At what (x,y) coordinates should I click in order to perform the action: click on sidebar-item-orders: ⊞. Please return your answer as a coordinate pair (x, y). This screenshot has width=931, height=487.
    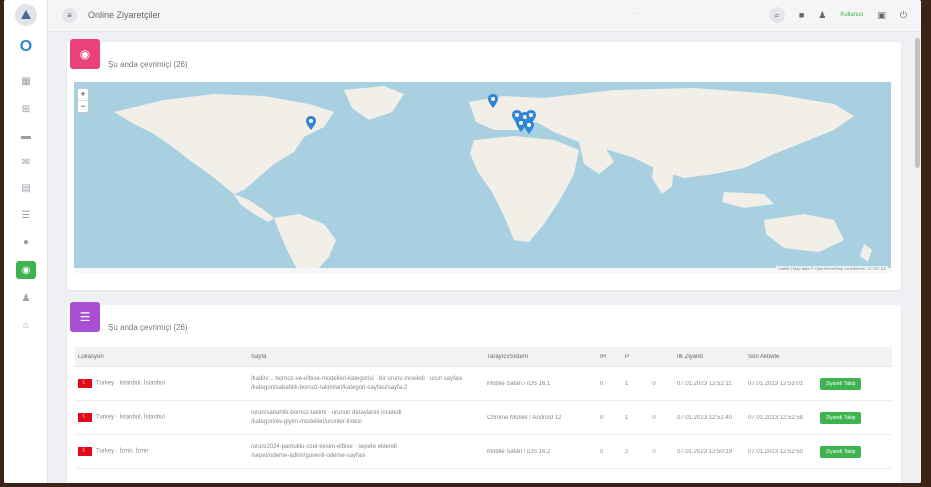
    Looking at the image, I should click on (26, 109).